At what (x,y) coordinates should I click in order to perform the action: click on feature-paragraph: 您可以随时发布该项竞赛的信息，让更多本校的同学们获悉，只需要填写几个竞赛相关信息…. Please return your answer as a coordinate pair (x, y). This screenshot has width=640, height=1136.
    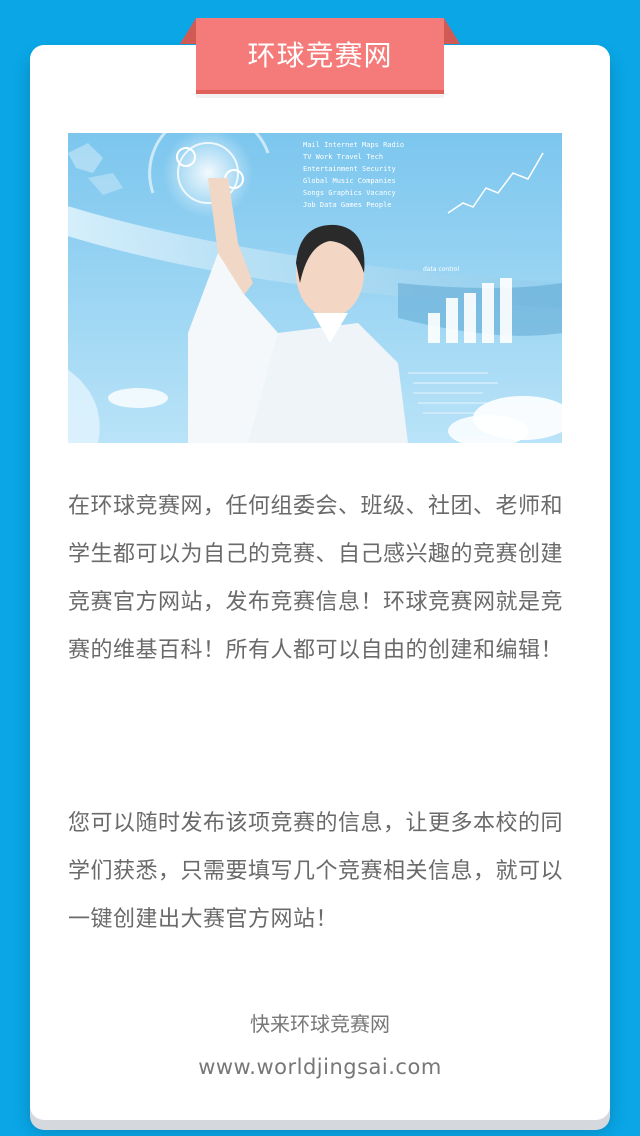
    Looking at the image, I should click on (316, 871).